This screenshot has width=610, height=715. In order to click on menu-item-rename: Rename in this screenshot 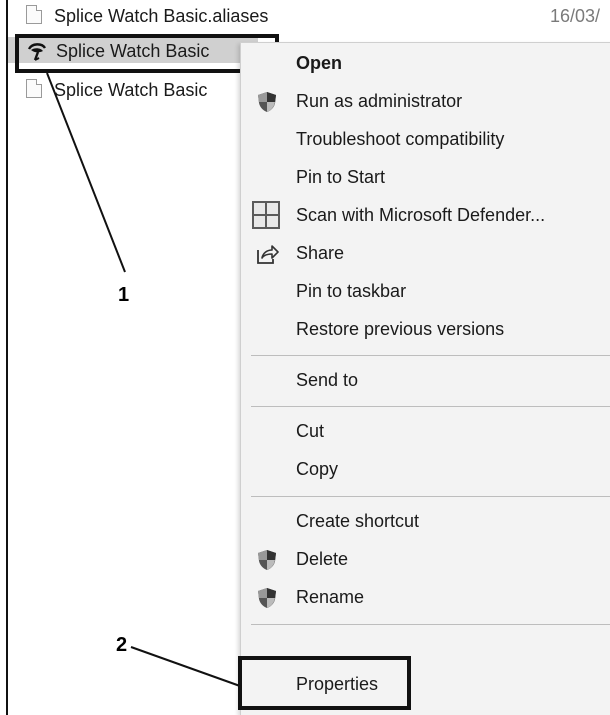, I will do `click(425, 598)`.